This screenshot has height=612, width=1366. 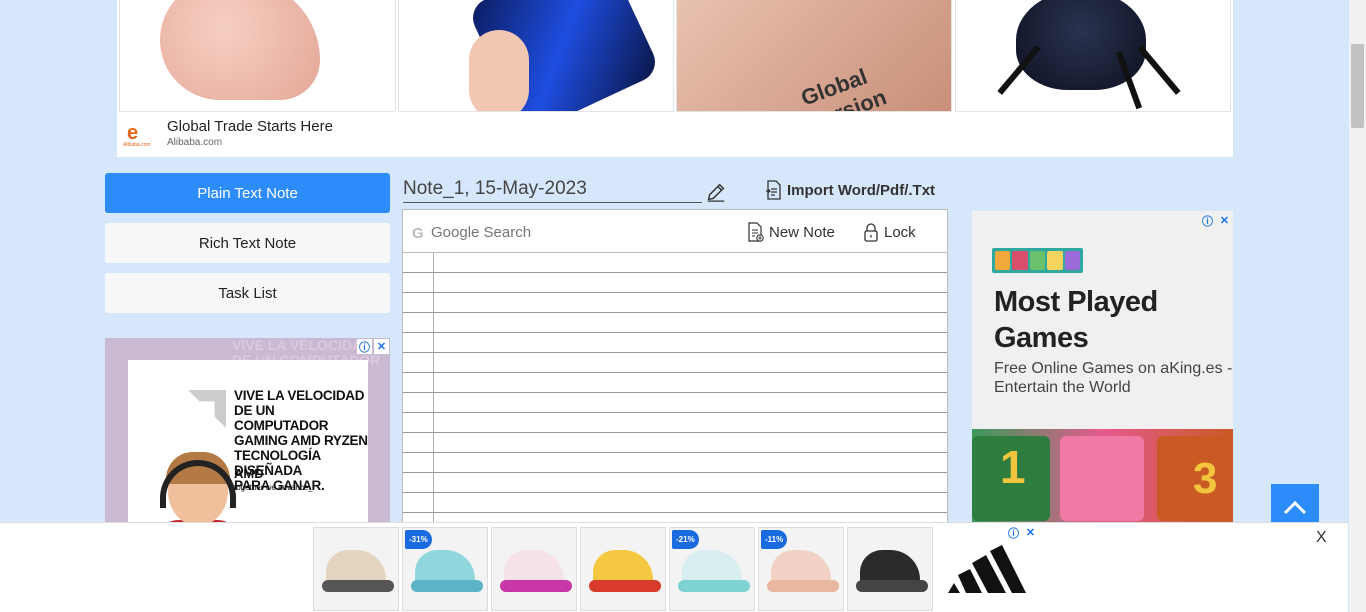 I want to click on chevron-up-icon, so click(x=1295, y=508).